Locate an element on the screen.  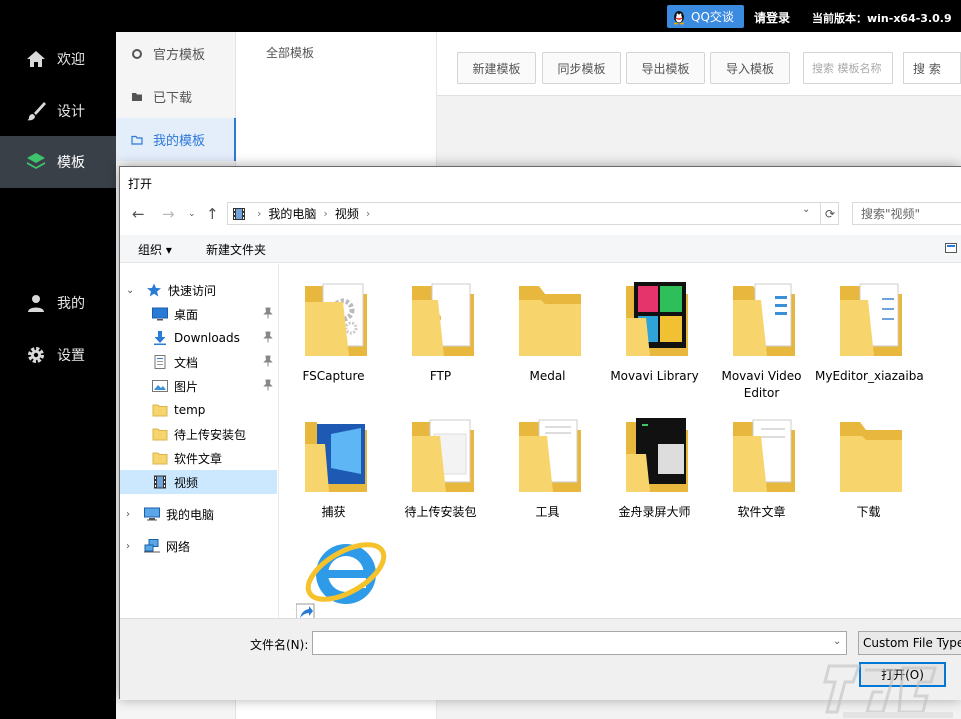
address-bar: › 我的电脑 › 视频 › is located at coordinates (533, 213).